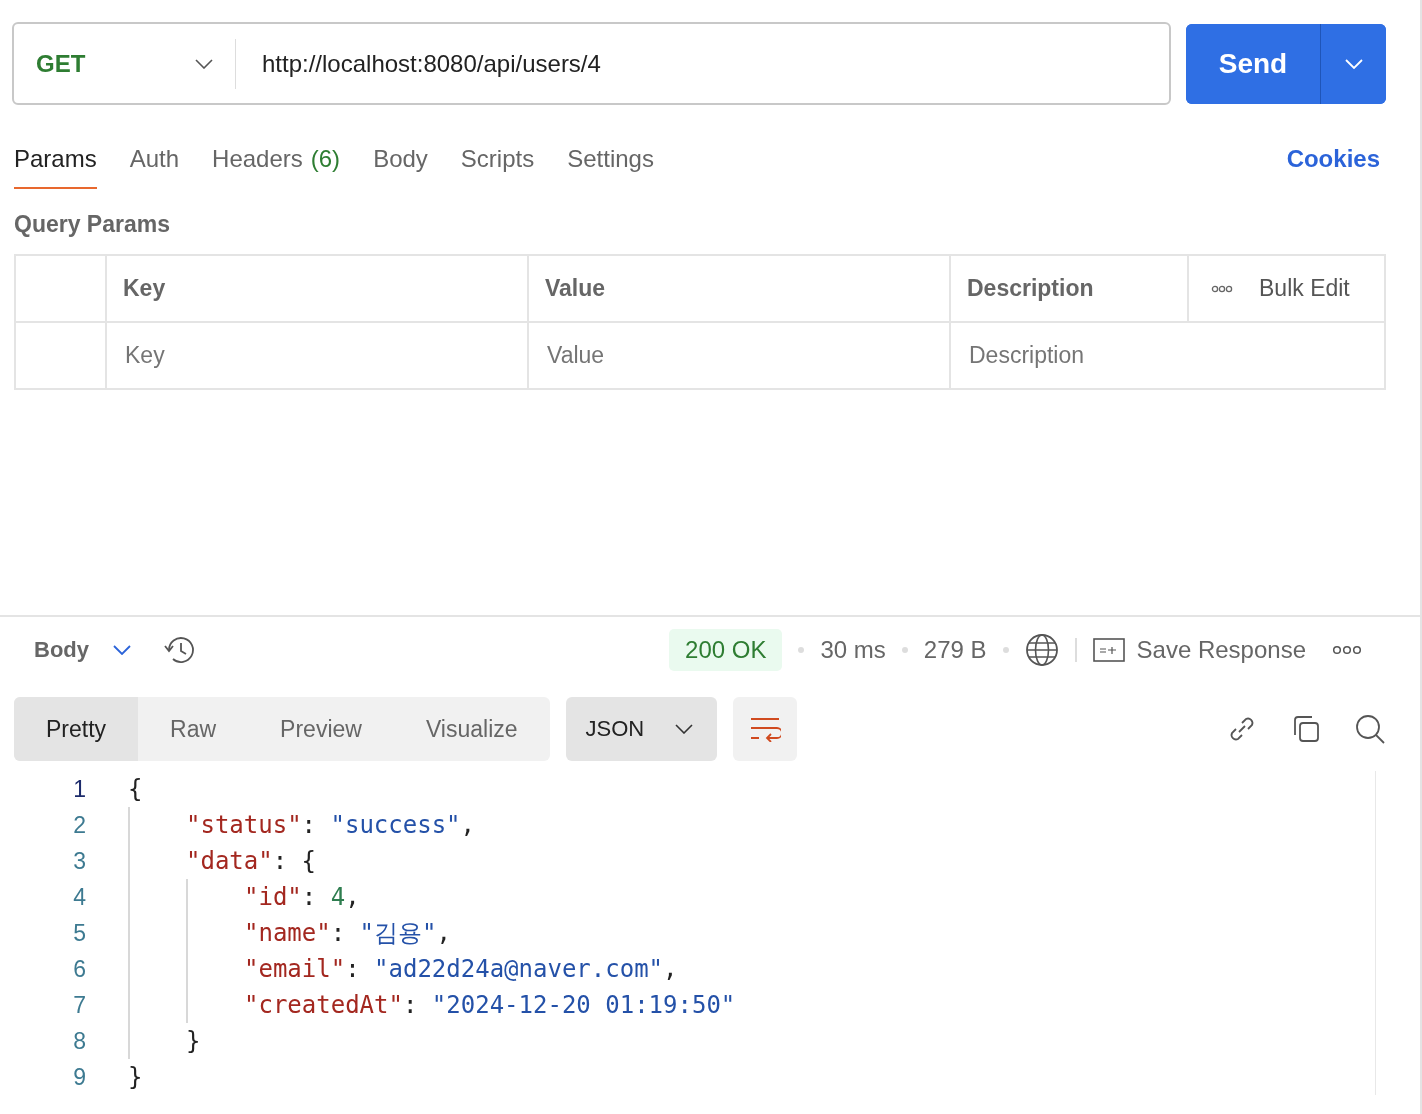 The image size is (1422, 1114). I want to click on line-number: 9, so click(79, 1077).